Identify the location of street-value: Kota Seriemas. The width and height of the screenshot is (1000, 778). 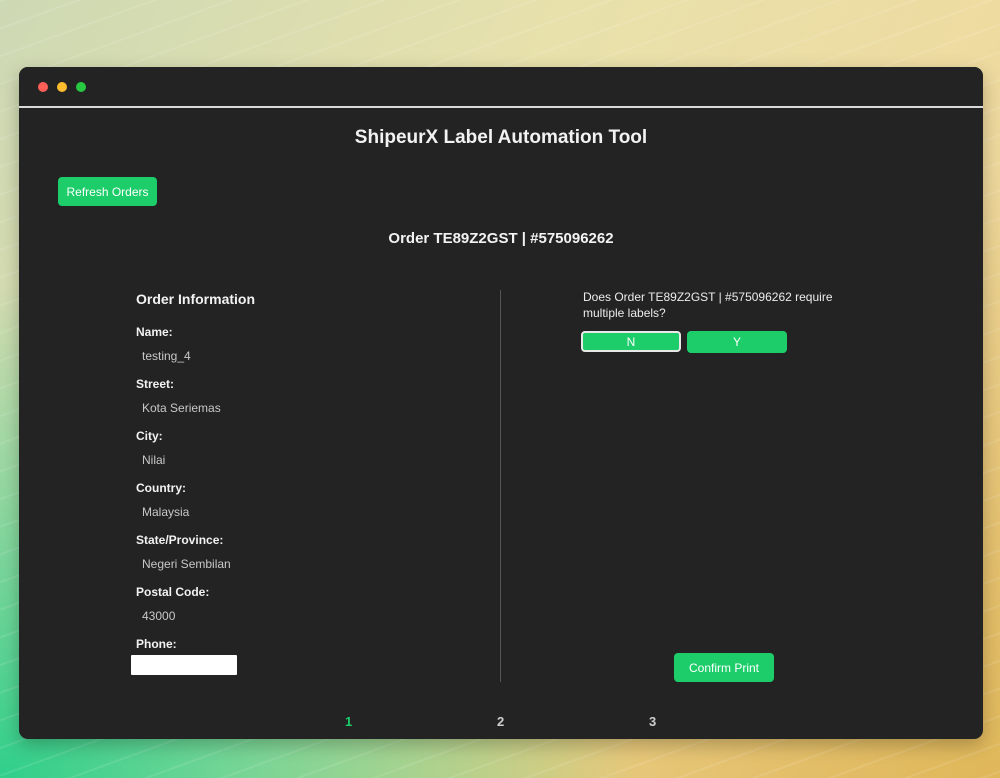
(181, 408).